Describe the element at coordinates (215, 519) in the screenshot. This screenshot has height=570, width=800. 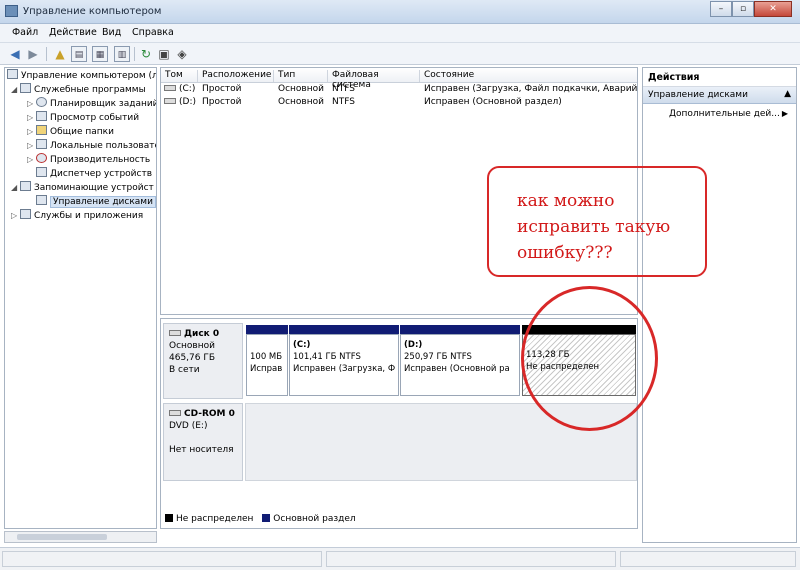
I see `legend-unallocated: Не распределен` at that location.